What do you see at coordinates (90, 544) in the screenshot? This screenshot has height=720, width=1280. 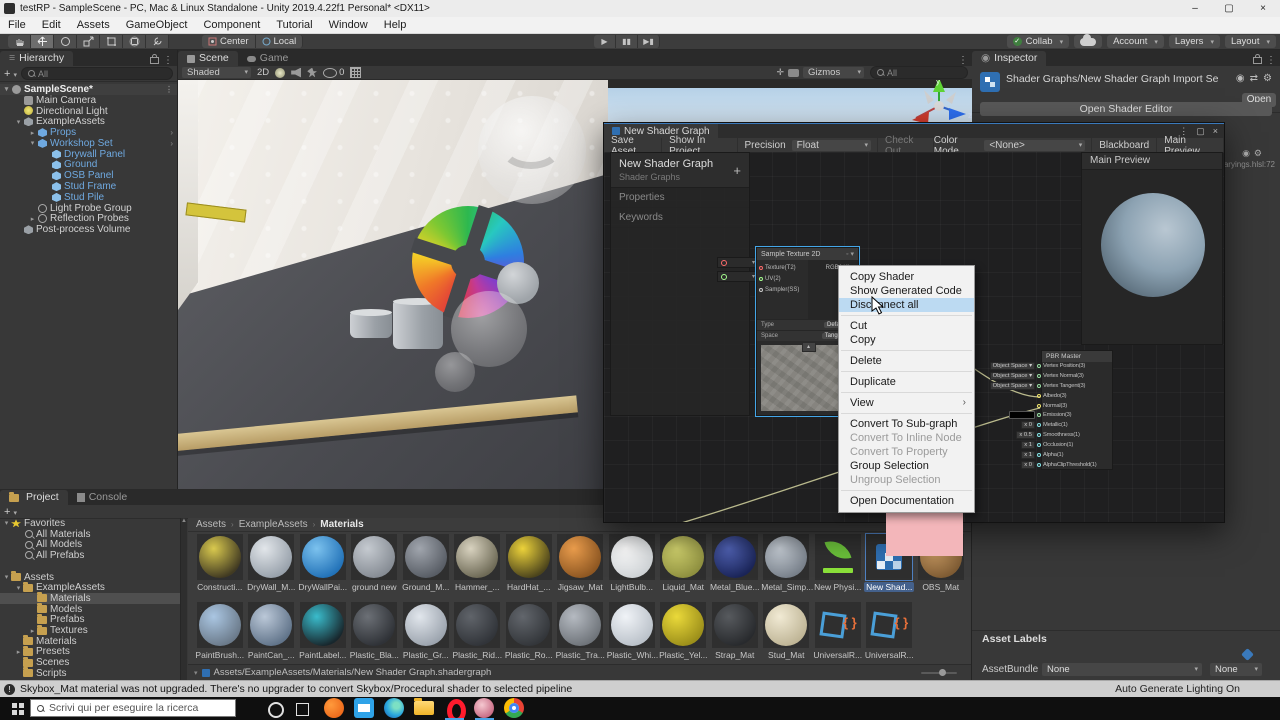 I see `project-tree-item: All Models` at bounding box center [90, 544].